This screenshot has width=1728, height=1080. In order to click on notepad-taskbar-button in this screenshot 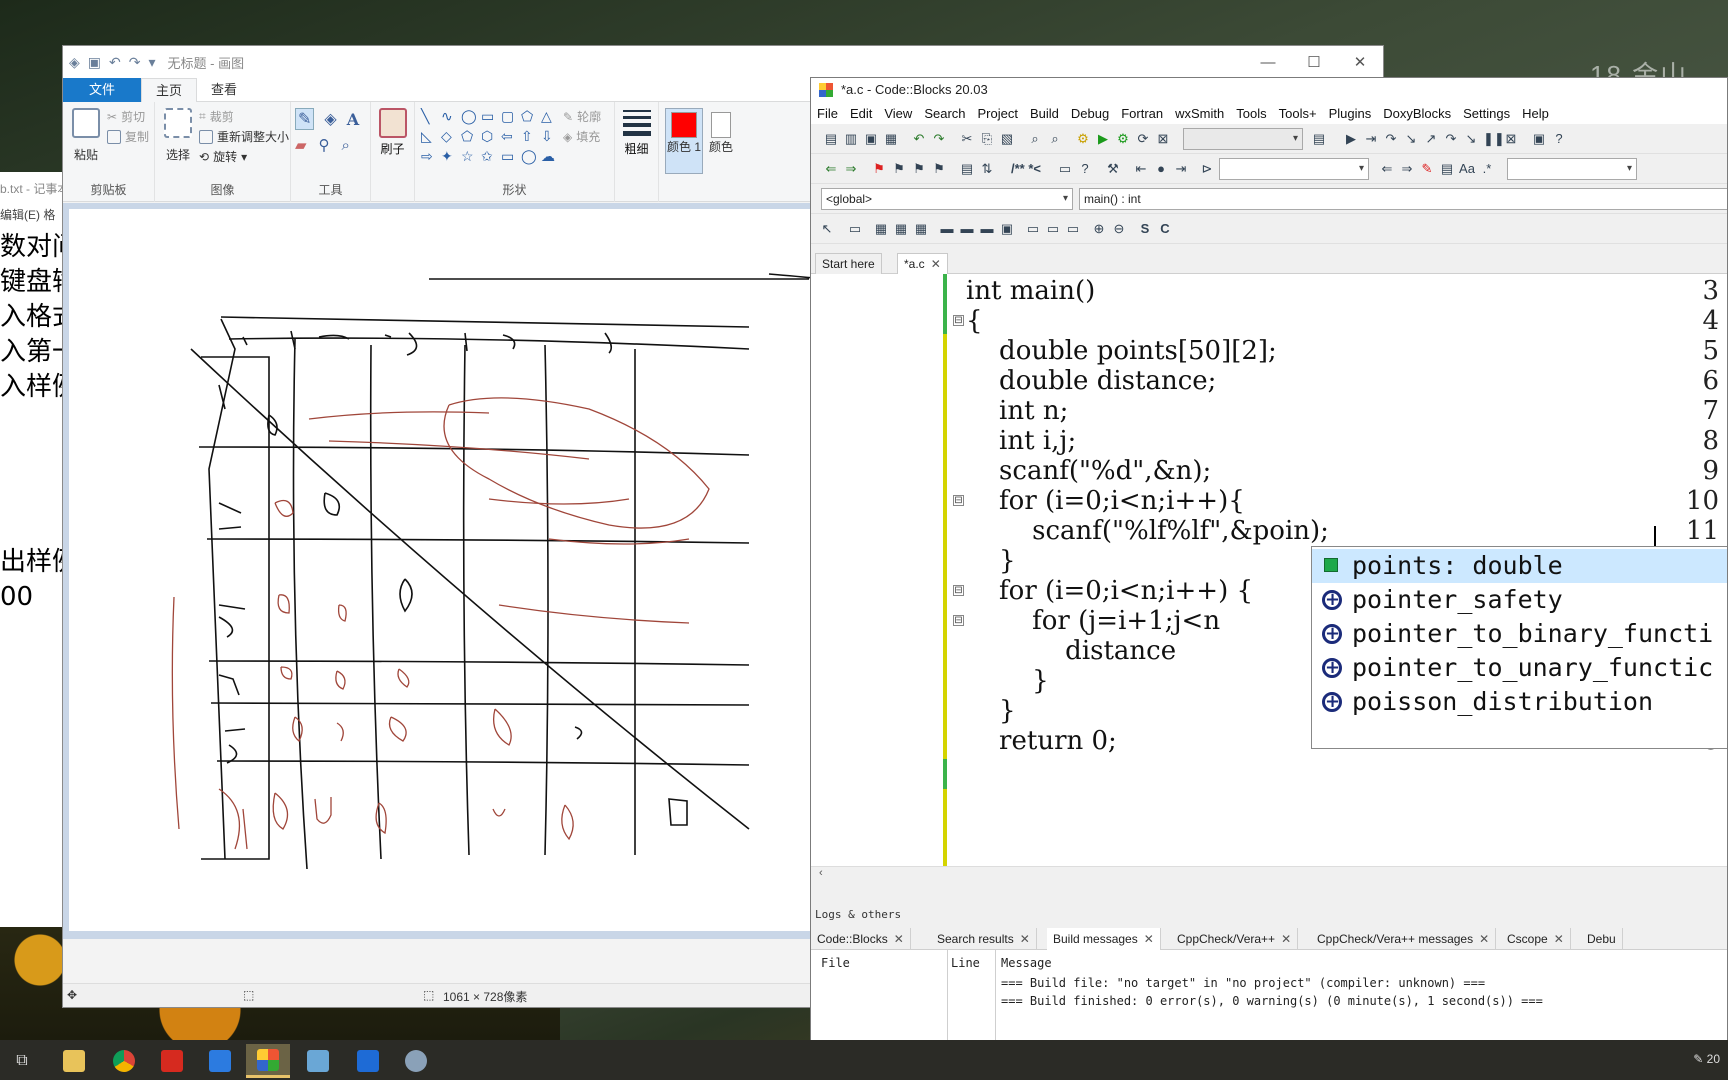, I will do `click(318, 1061)`.